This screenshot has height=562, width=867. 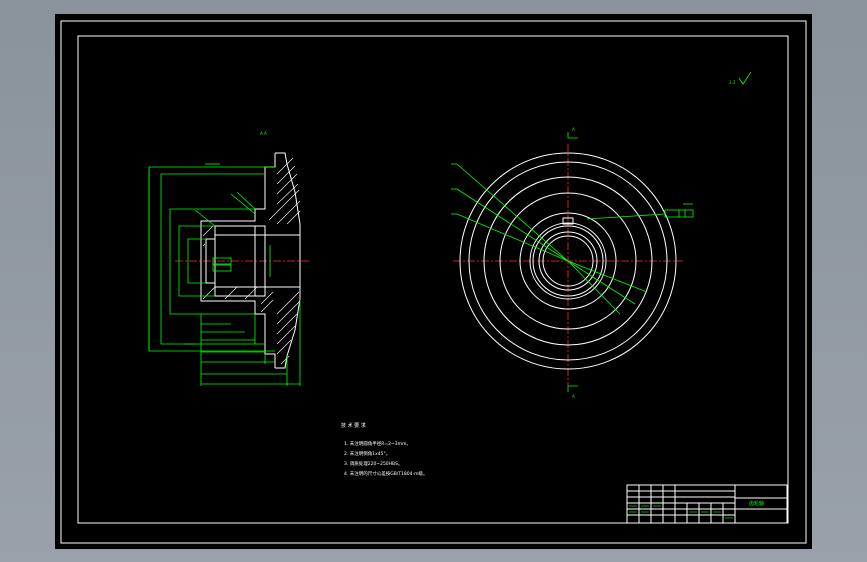 I want to click on tech-req-title: 技 术 要 求, so click(x=353, y=425).